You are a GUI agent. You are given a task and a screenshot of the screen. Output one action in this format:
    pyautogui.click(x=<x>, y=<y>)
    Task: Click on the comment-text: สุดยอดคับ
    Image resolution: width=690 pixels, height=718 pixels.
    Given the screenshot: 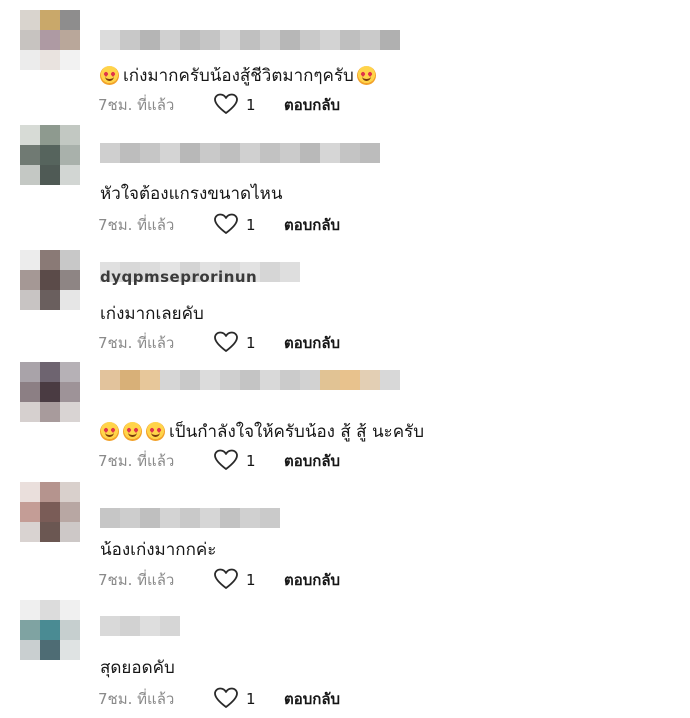 What is the action you would take?
    pyautogui.click(x=137, y=667)
    